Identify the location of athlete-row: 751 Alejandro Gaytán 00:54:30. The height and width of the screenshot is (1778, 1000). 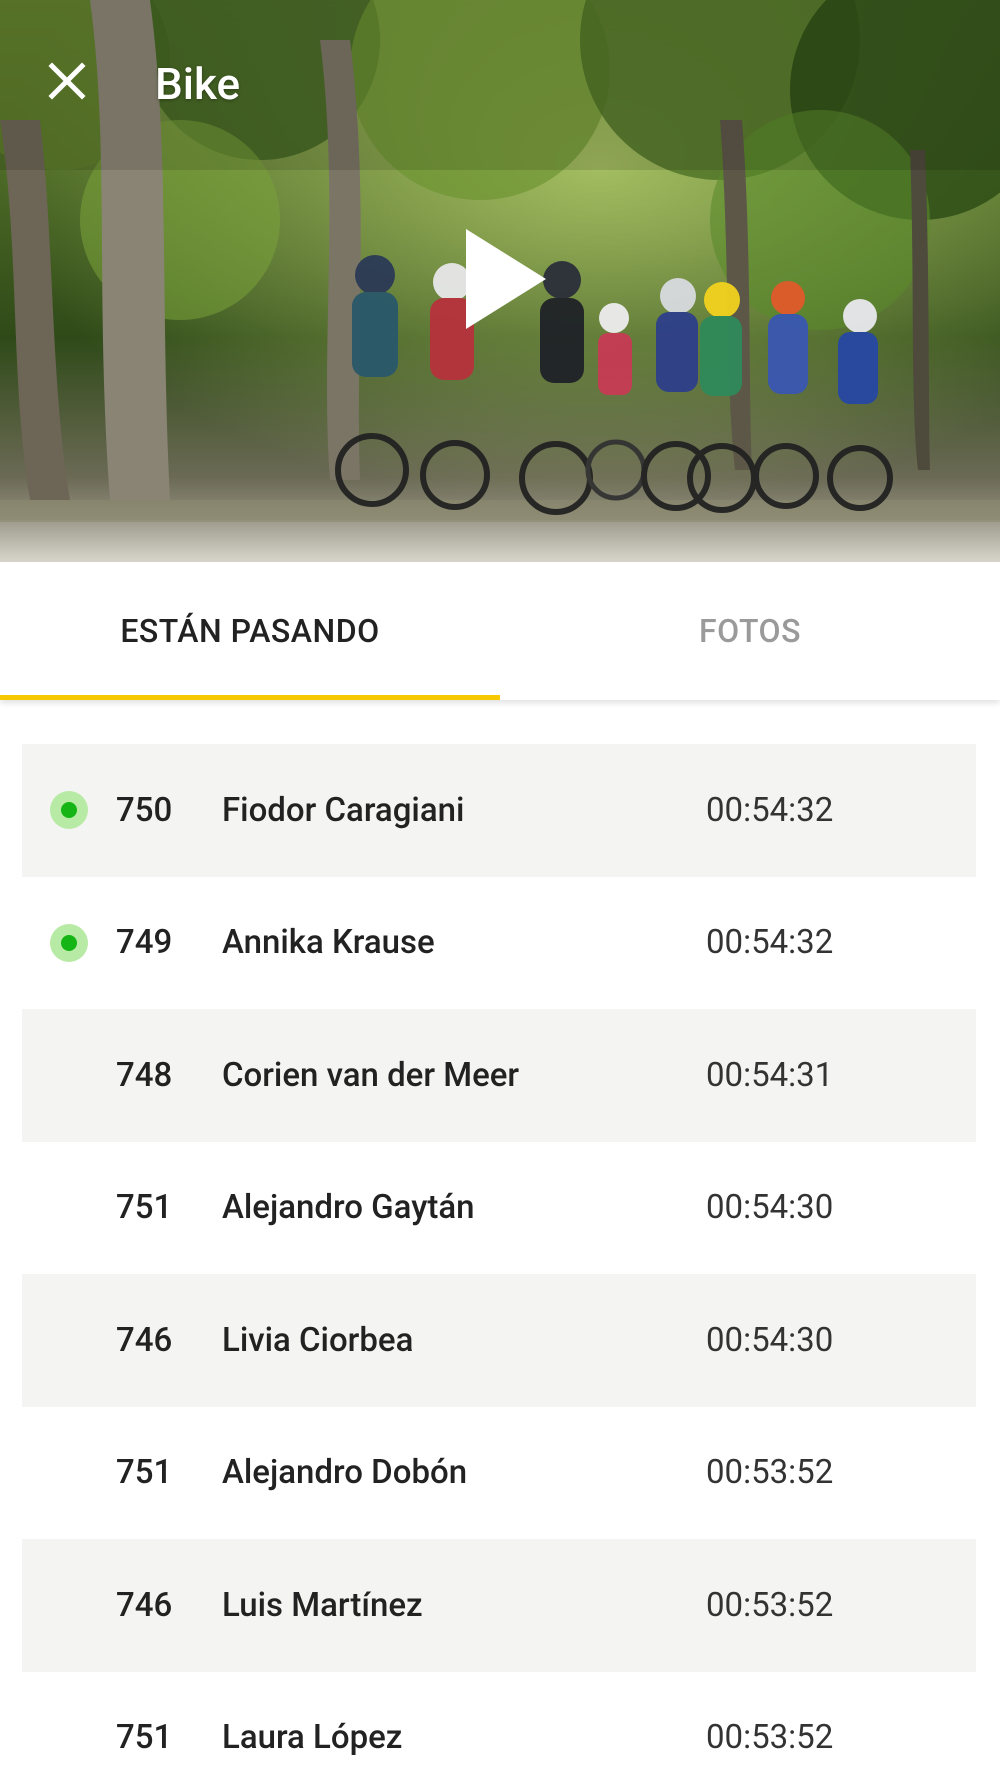
(499, 1208).